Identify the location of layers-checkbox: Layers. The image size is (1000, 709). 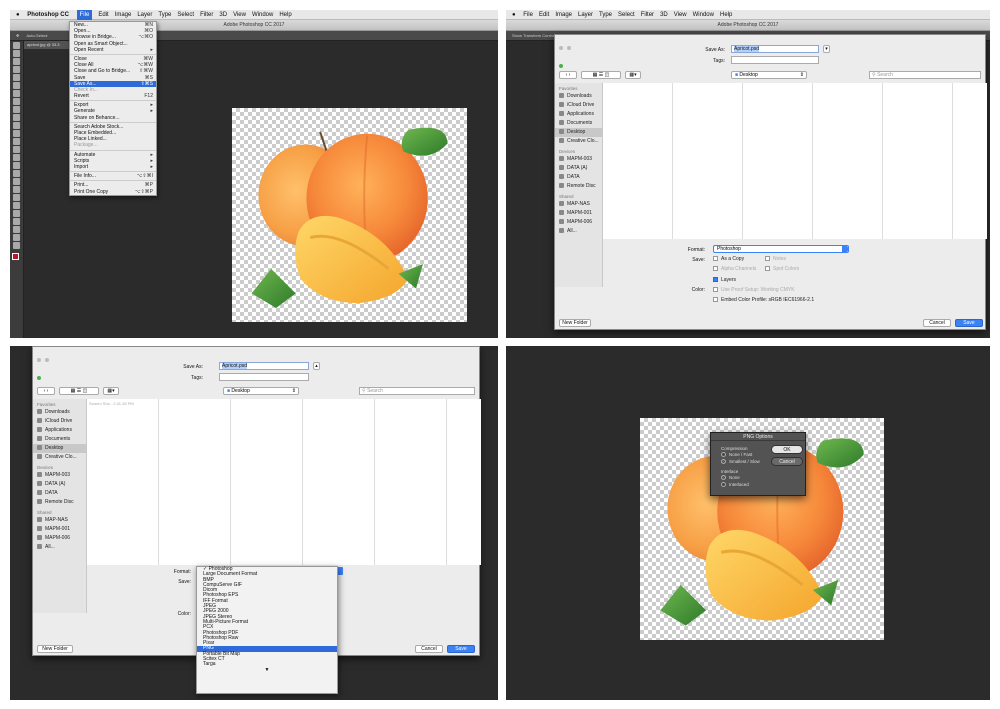
(724, 280).